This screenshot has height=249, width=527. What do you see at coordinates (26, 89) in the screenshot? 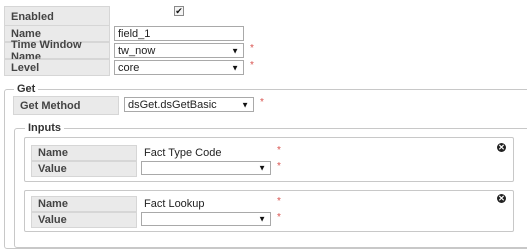
I see `get-legend: Get` at bounding box center [26, 89].